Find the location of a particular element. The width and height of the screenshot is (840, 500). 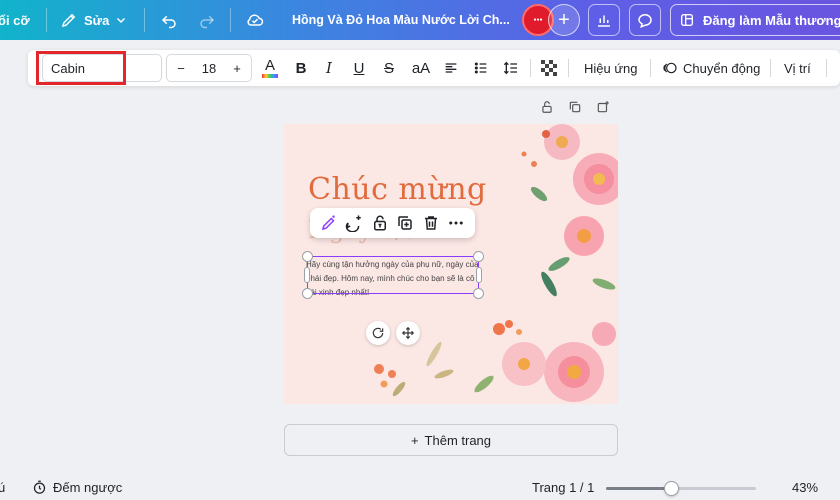

effects-button: Hiệu ứng is located at coordinates (611, 68).